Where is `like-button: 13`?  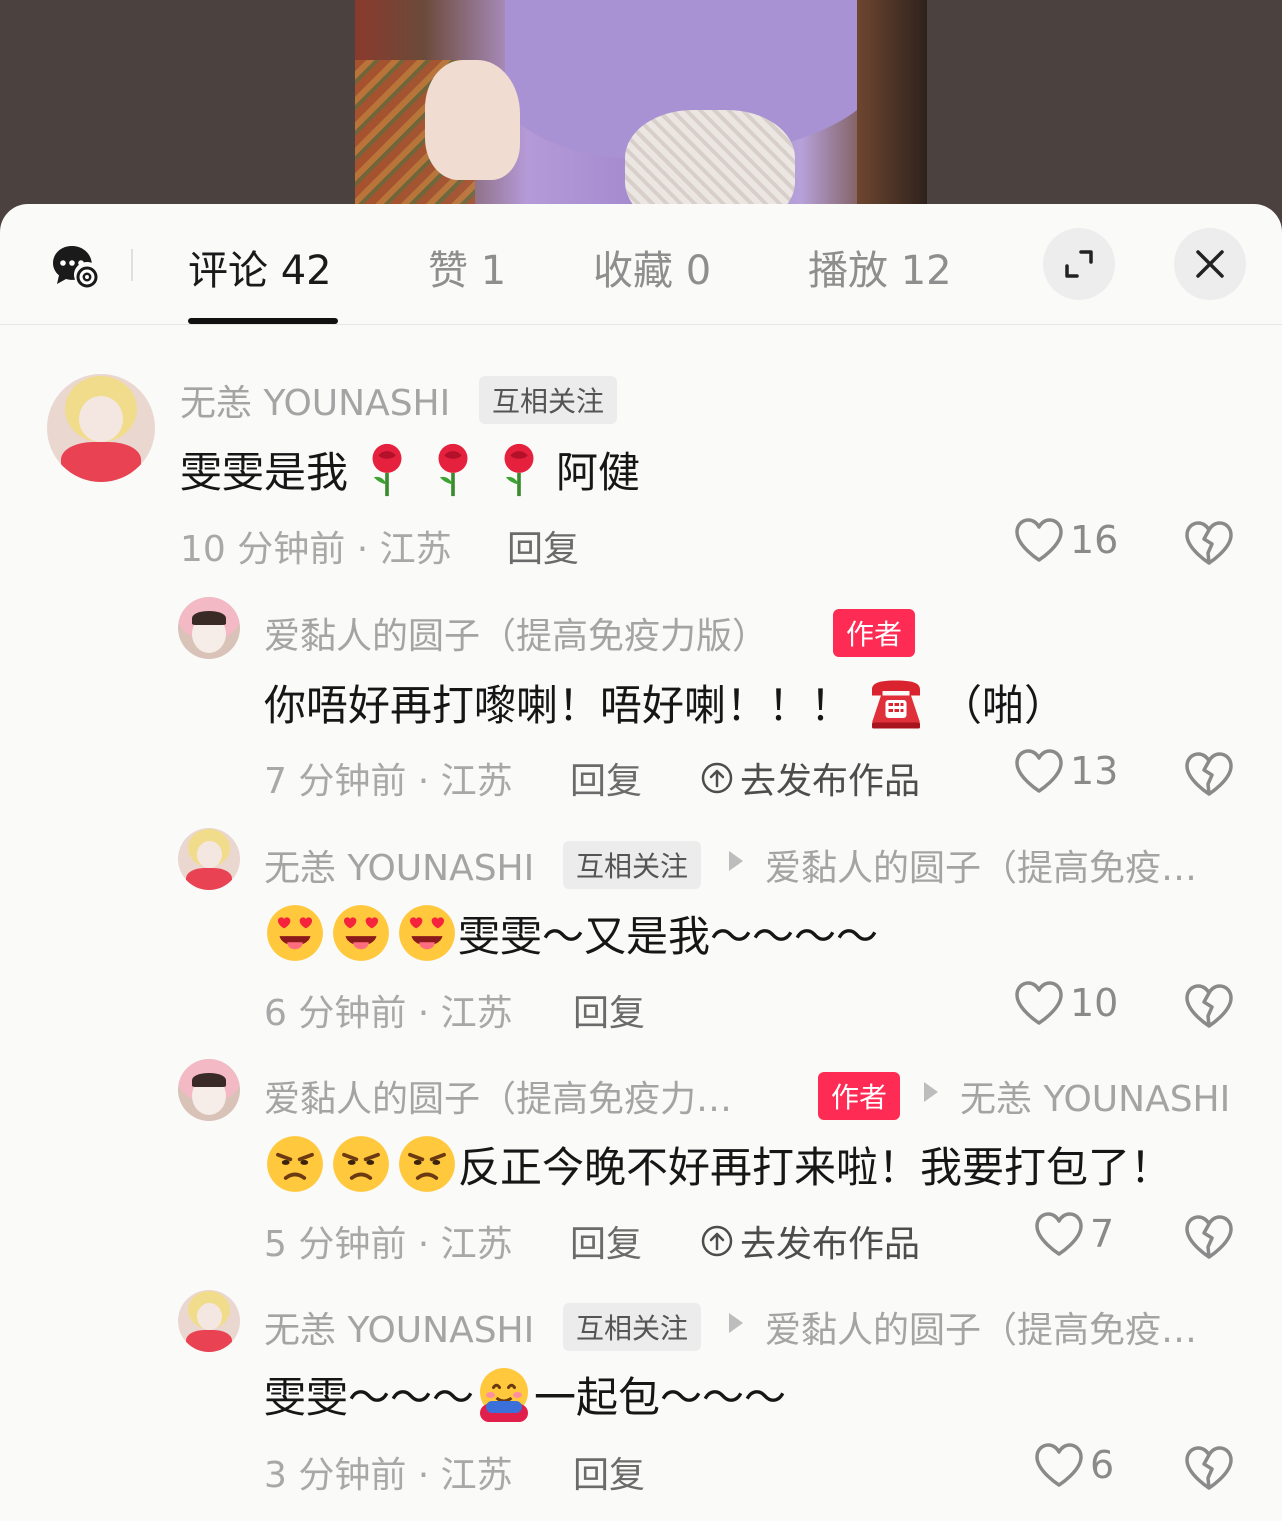
like-button: 13 is located at coordinates (1066, 771).